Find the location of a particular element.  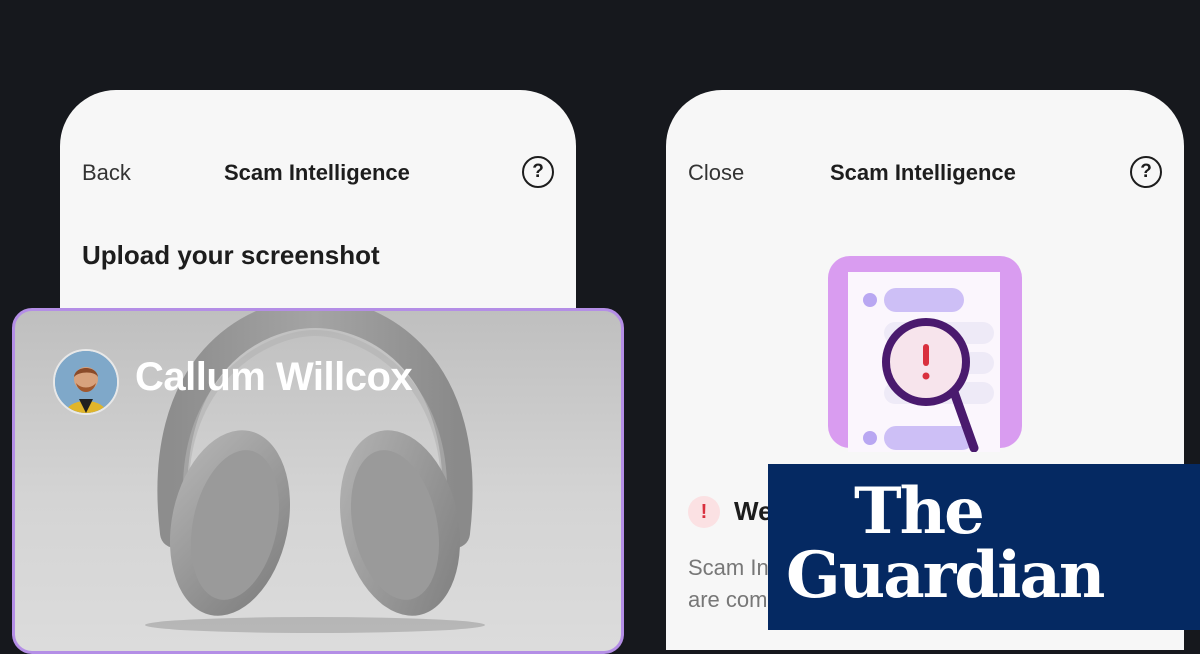

result-body-line1: Scam Int is located at coordinates (731, 567).